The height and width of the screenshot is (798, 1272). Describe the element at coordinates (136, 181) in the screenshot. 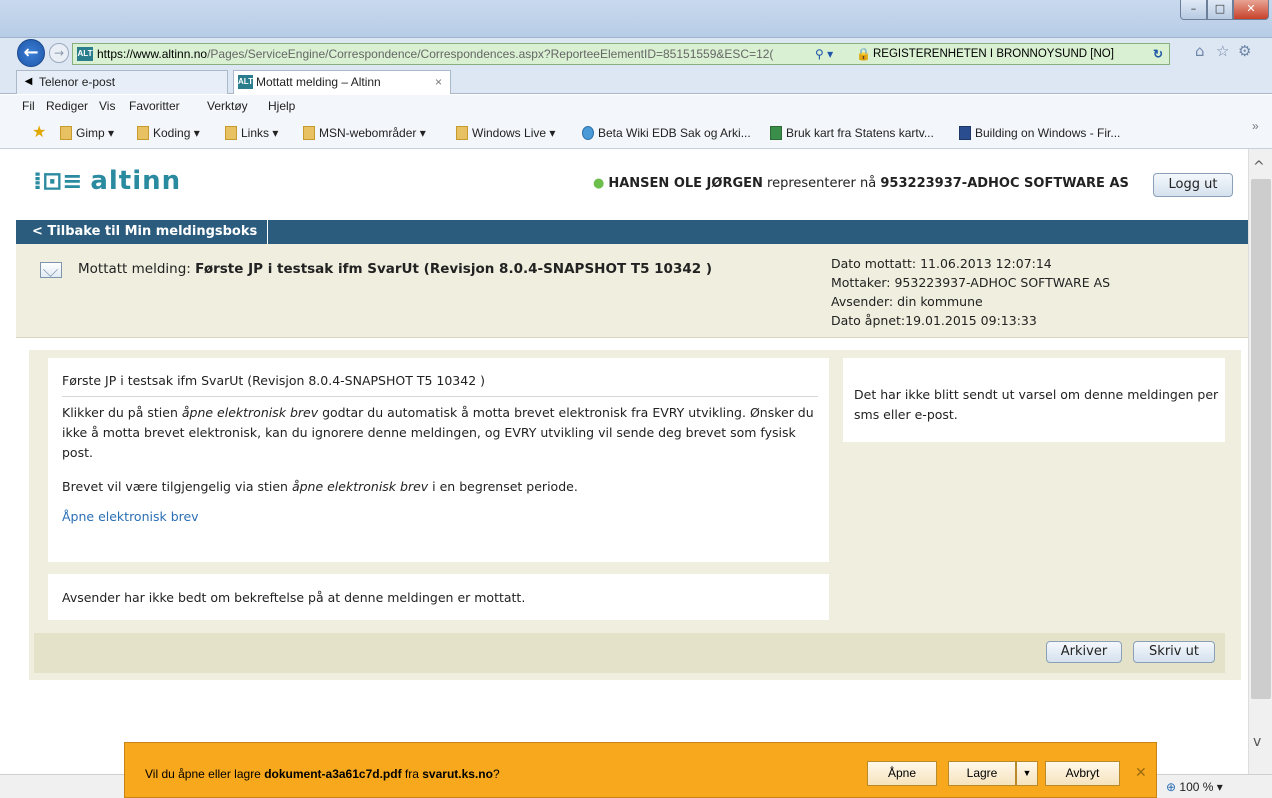

I see `logo-text: altinn` at that location.